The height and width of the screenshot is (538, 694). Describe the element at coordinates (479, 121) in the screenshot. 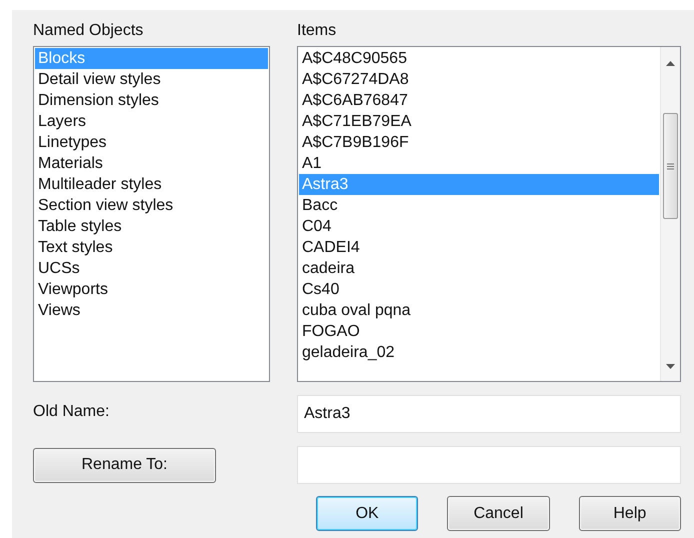

I see `list-item: A$C71EB79EA` at that location.